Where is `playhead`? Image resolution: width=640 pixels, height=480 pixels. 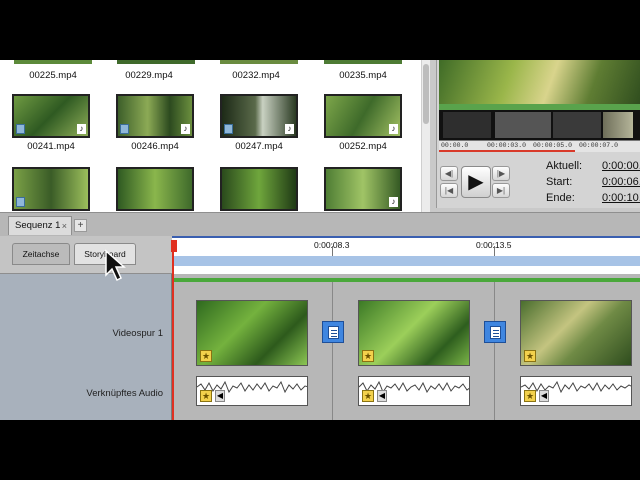 playhead is located at coordinates (173, 330).